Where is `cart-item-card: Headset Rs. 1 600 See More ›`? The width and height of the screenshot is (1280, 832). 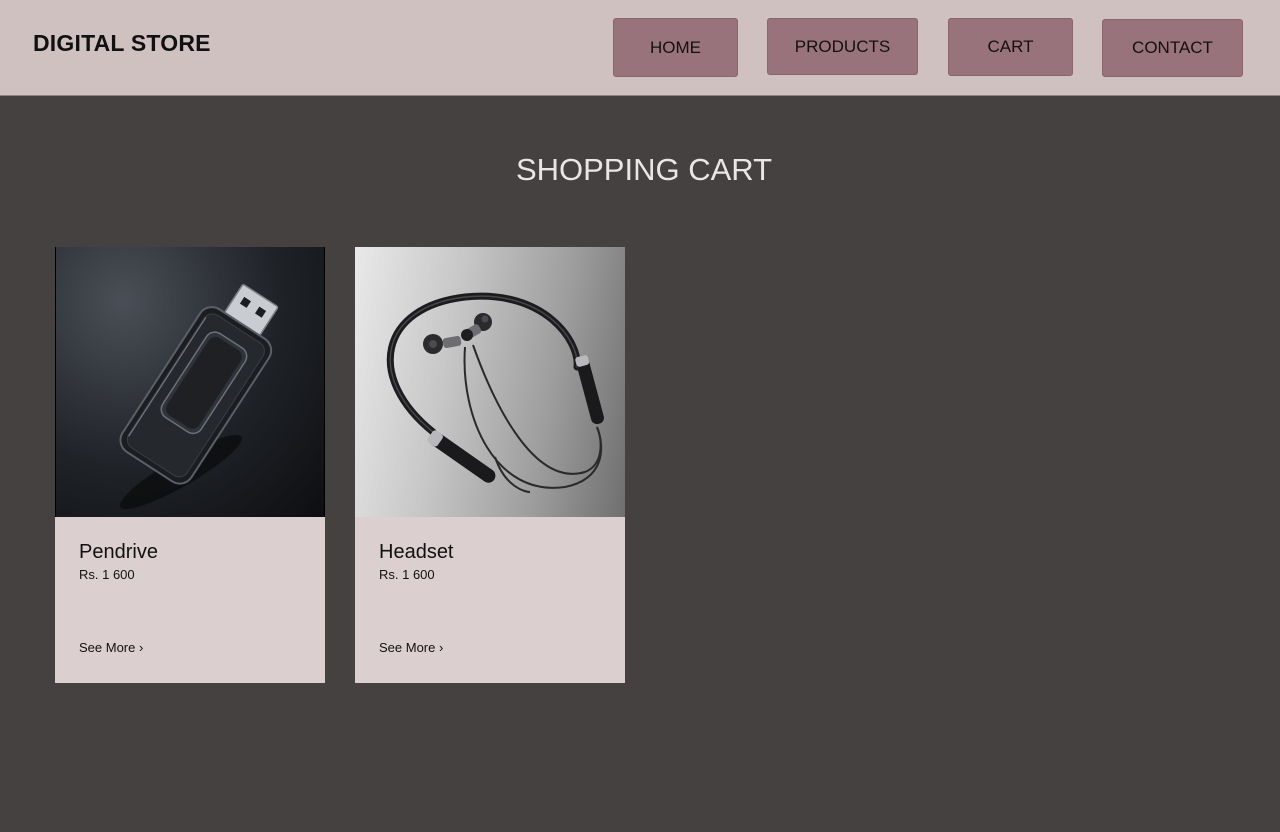
cart-item-card: Headset Rs. 1 600 See More › is located at coordinates (490, 465).